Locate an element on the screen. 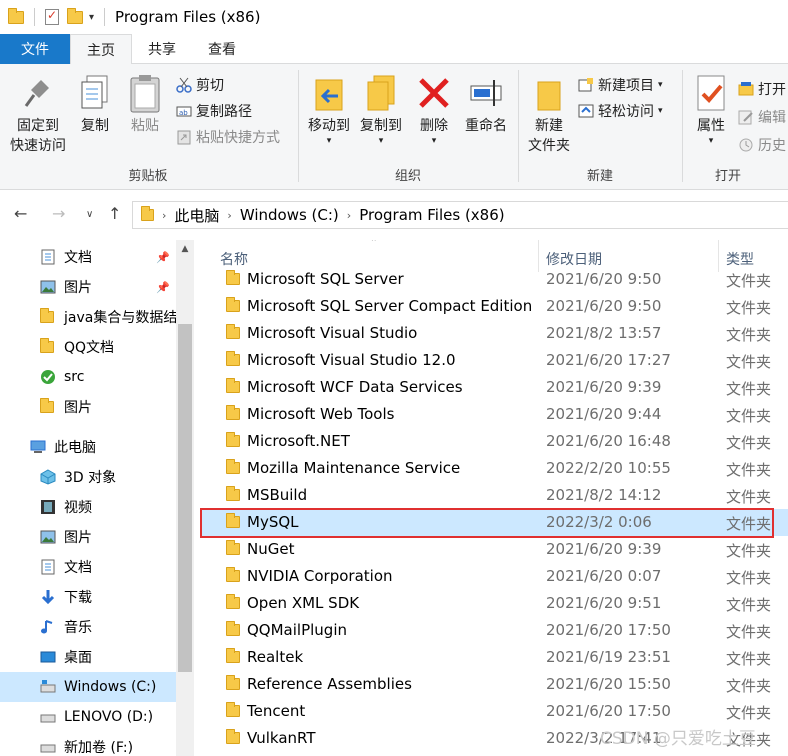 This screenshot has height=756, width=788. nav-item-windows-c: Windows (C:) is located at coordinates (88, 687).